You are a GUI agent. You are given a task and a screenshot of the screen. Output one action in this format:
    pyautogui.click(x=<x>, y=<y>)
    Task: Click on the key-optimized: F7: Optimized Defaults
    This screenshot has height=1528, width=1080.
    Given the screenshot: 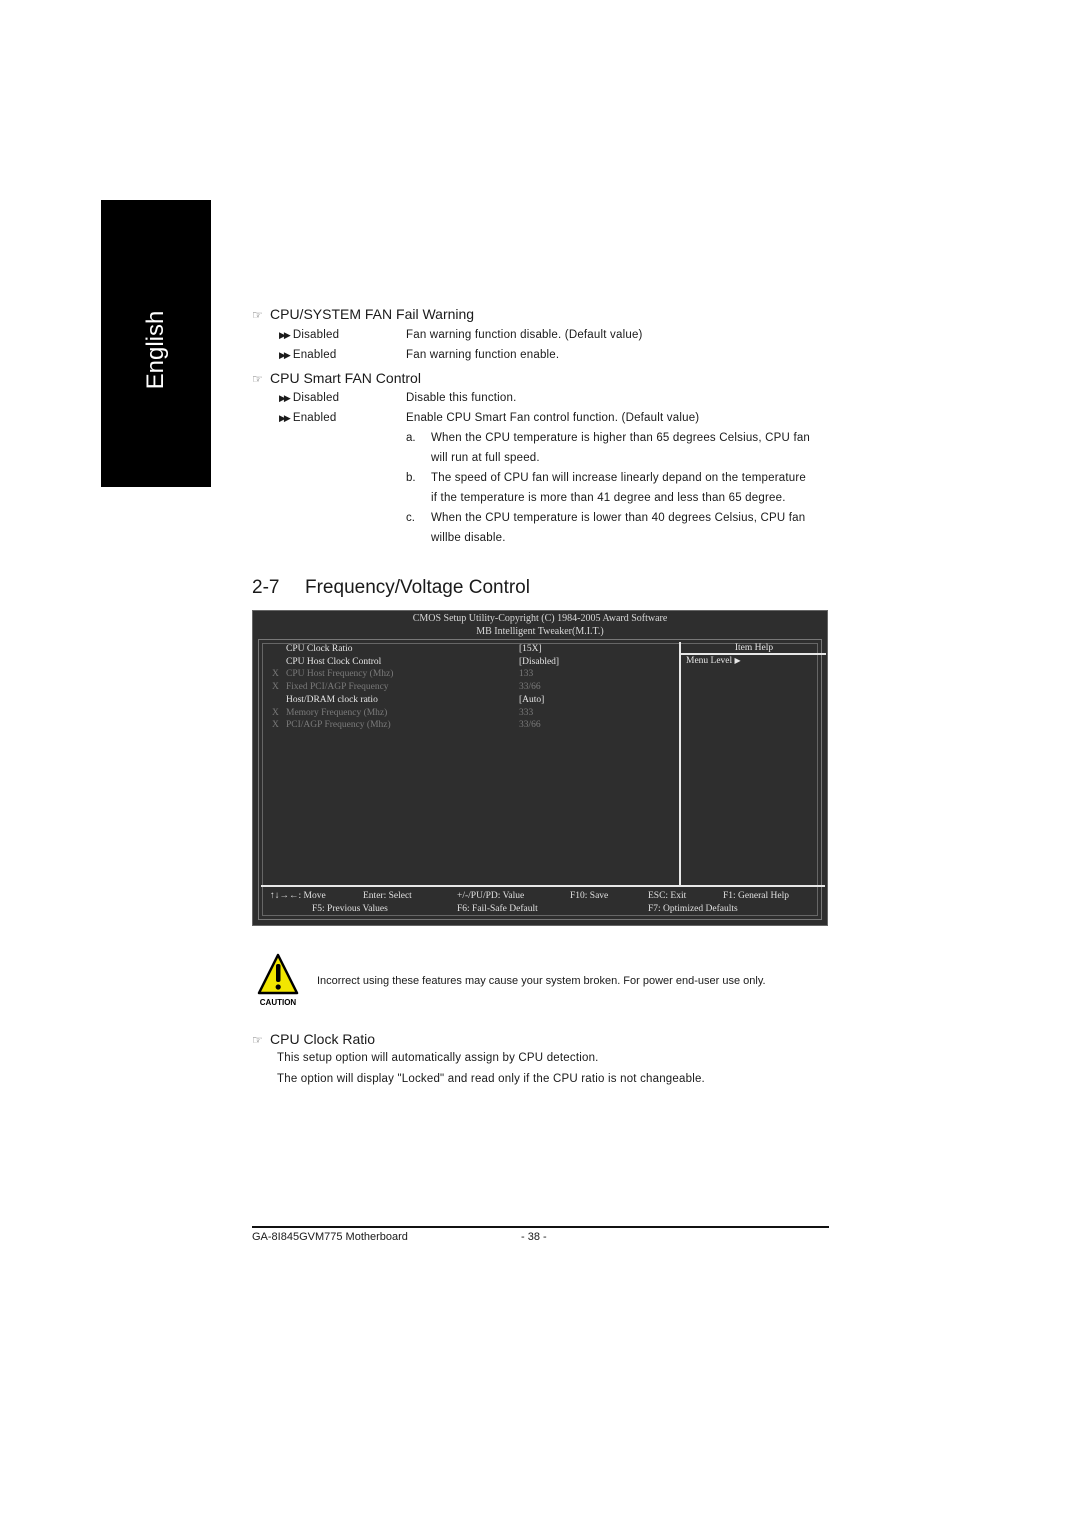 What is the action you would take?
    pyautogui.click(x=693, y=909)
    